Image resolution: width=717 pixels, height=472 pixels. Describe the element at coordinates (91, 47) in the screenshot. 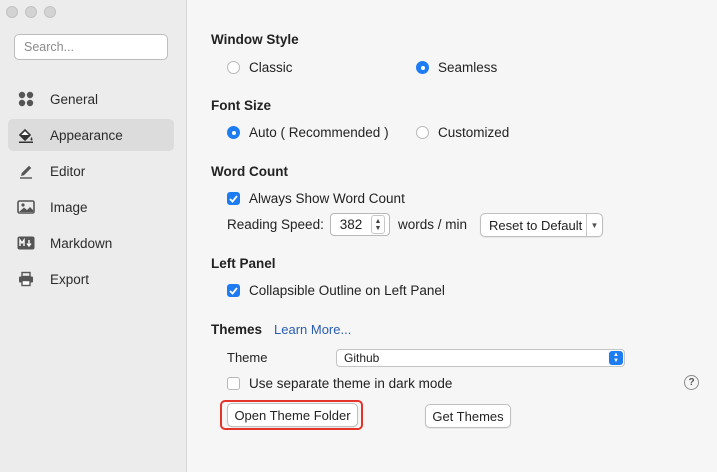

I see `search-input` at that location.